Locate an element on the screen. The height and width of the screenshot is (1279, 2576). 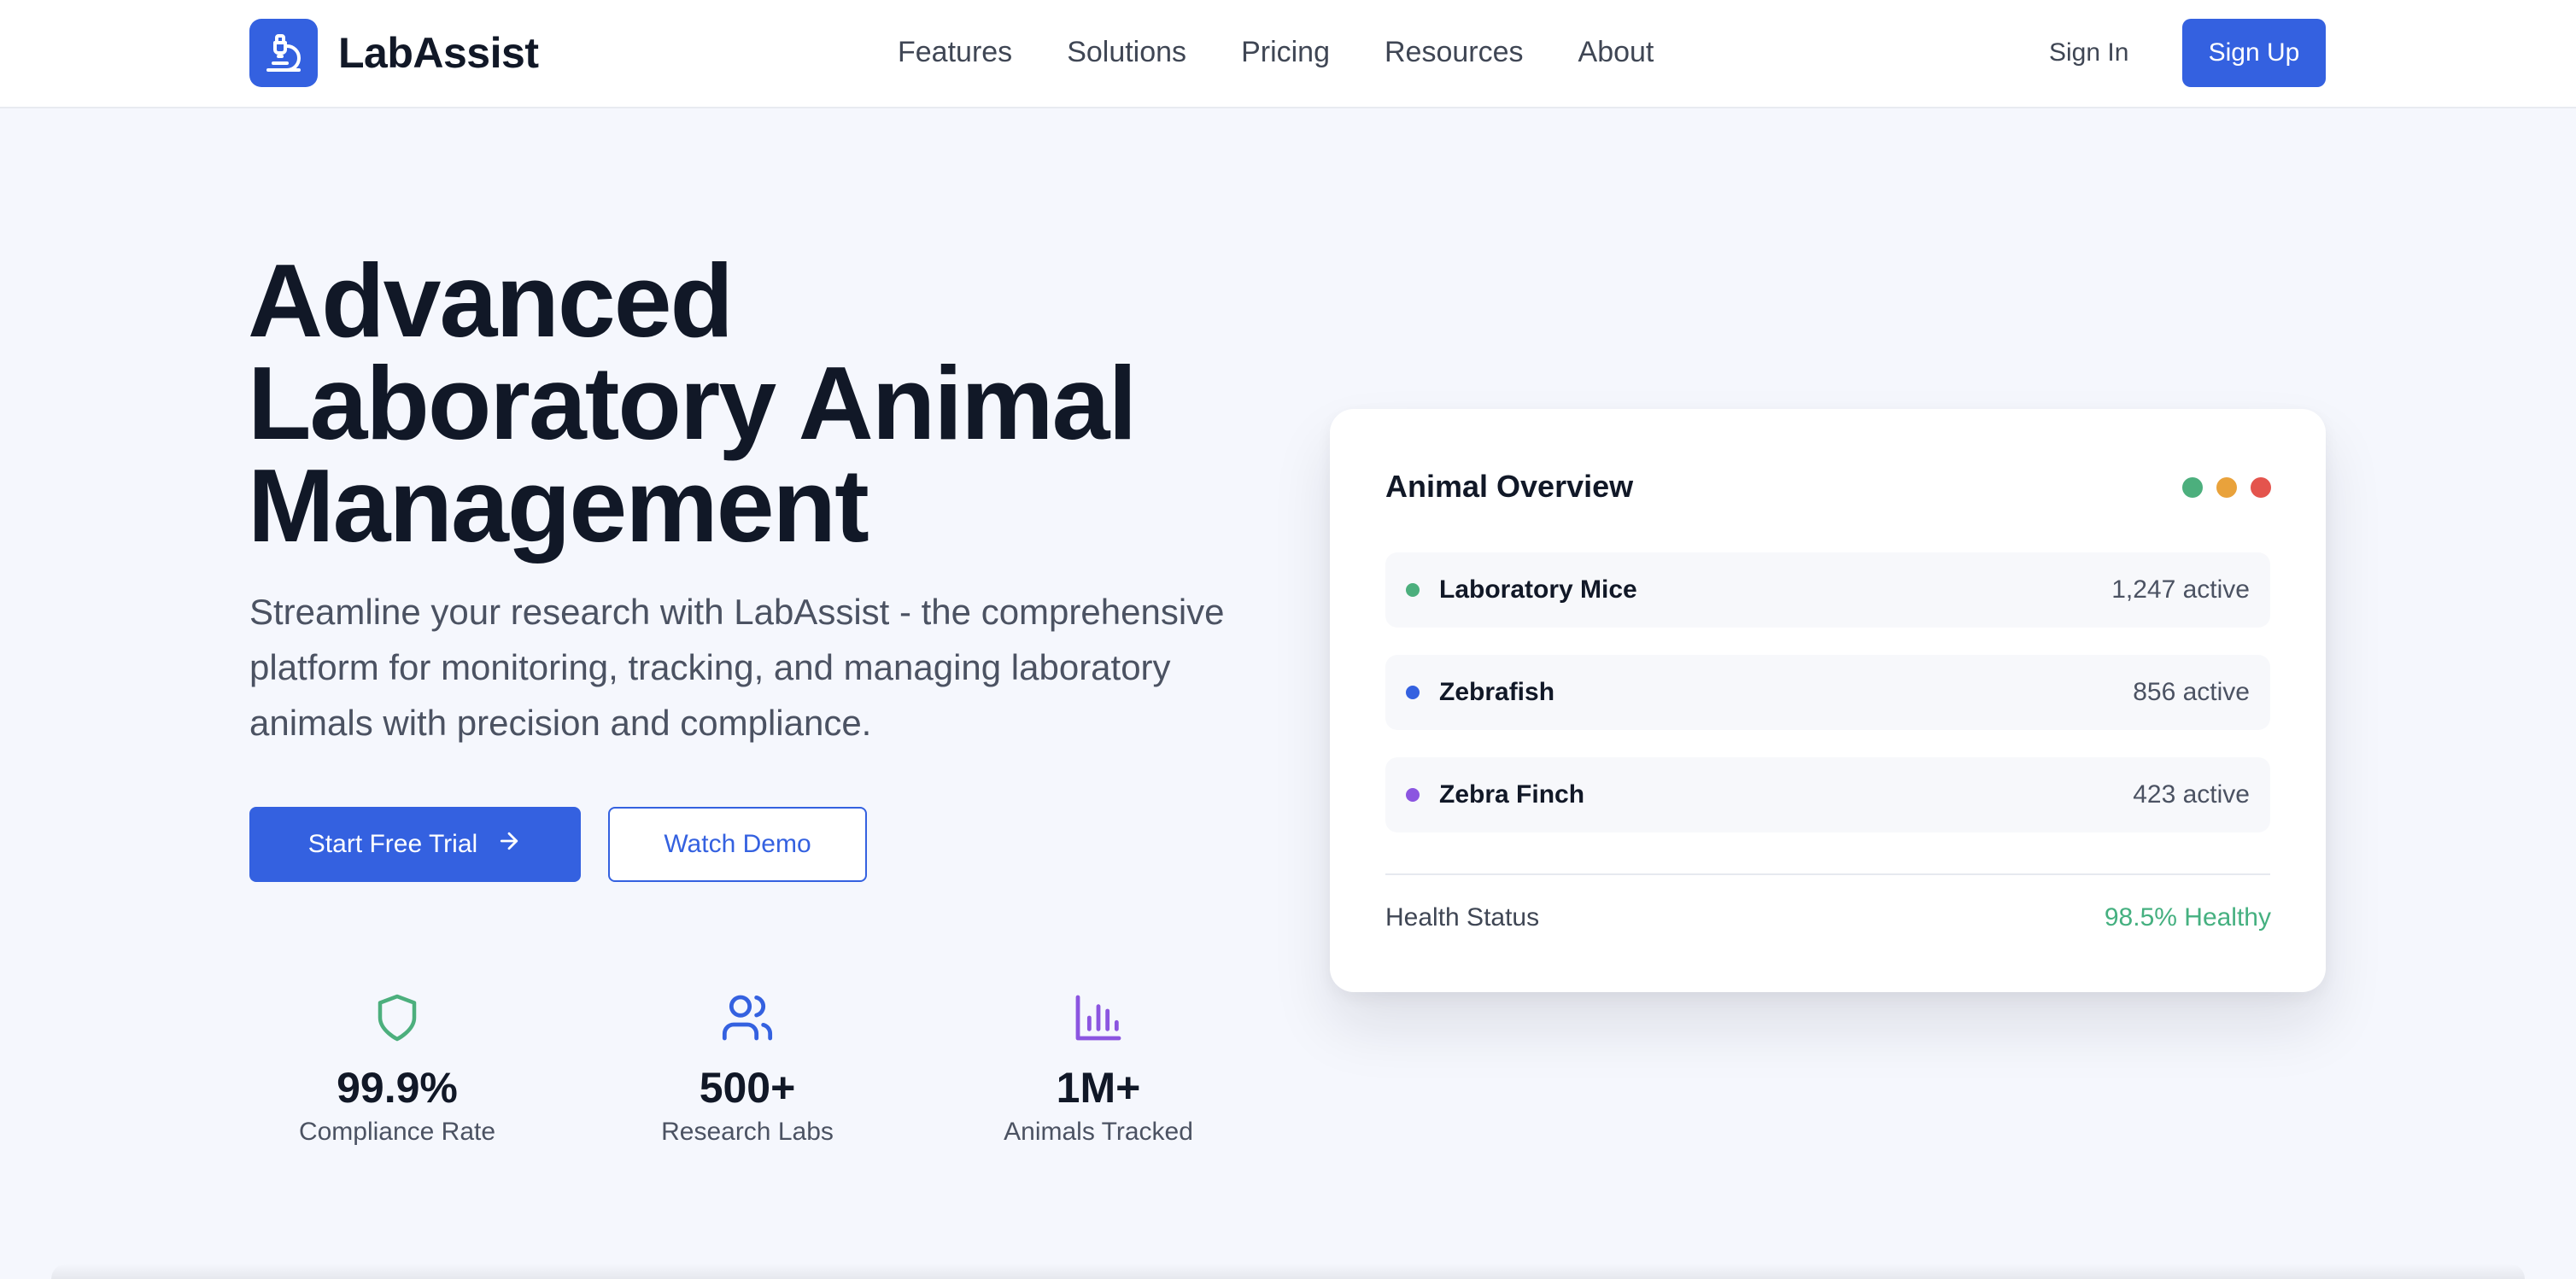
stat-value: 1M+ is located at coordinates (1098, 1088).